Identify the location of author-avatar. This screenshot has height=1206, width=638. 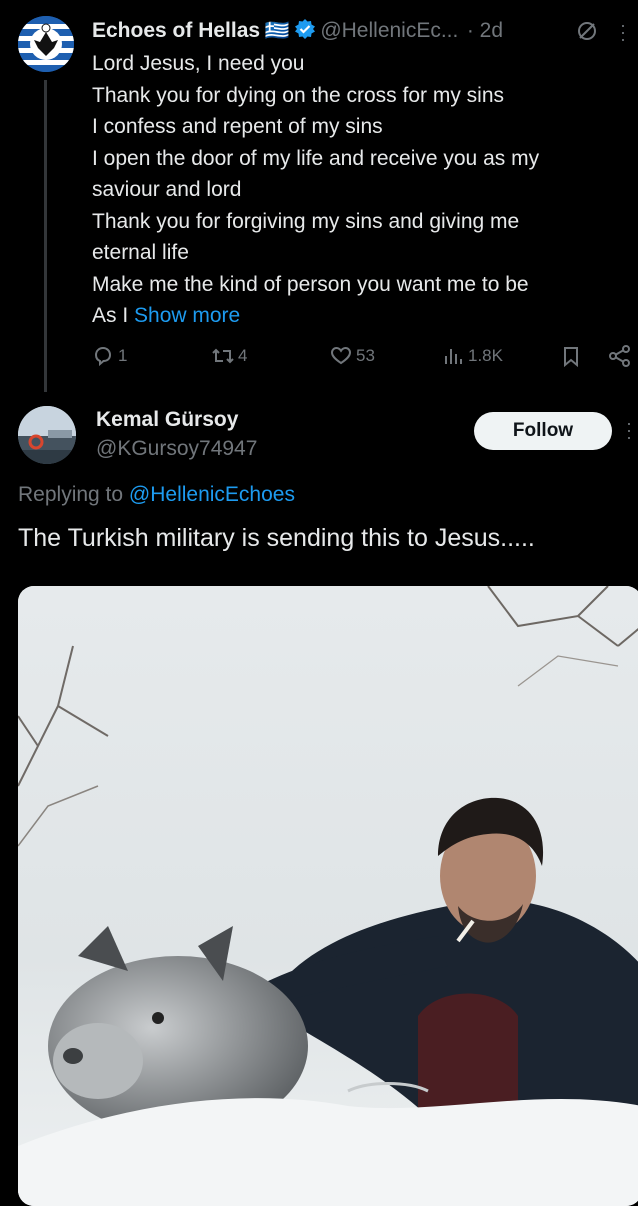
(46, 44).